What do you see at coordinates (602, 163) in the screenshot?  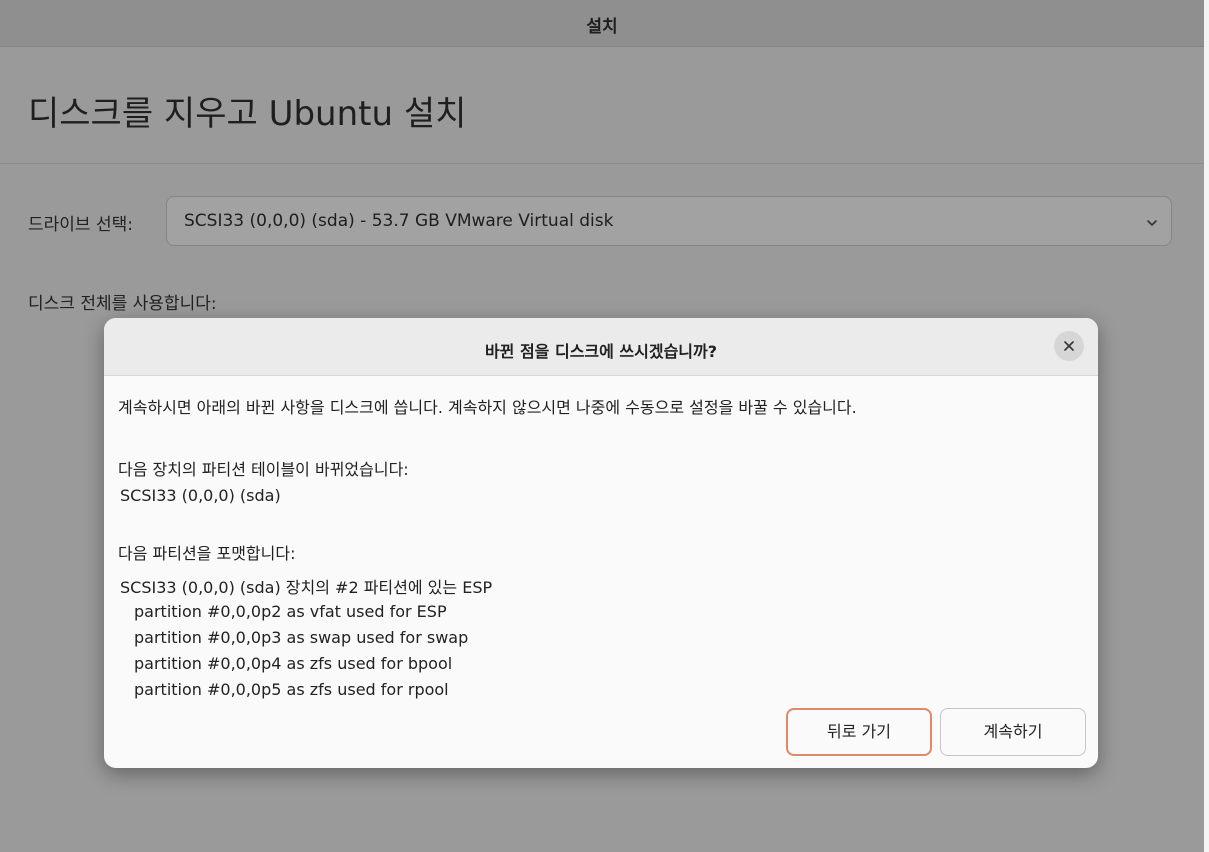 I see `heading-divider` at bounding box center [602, 163].